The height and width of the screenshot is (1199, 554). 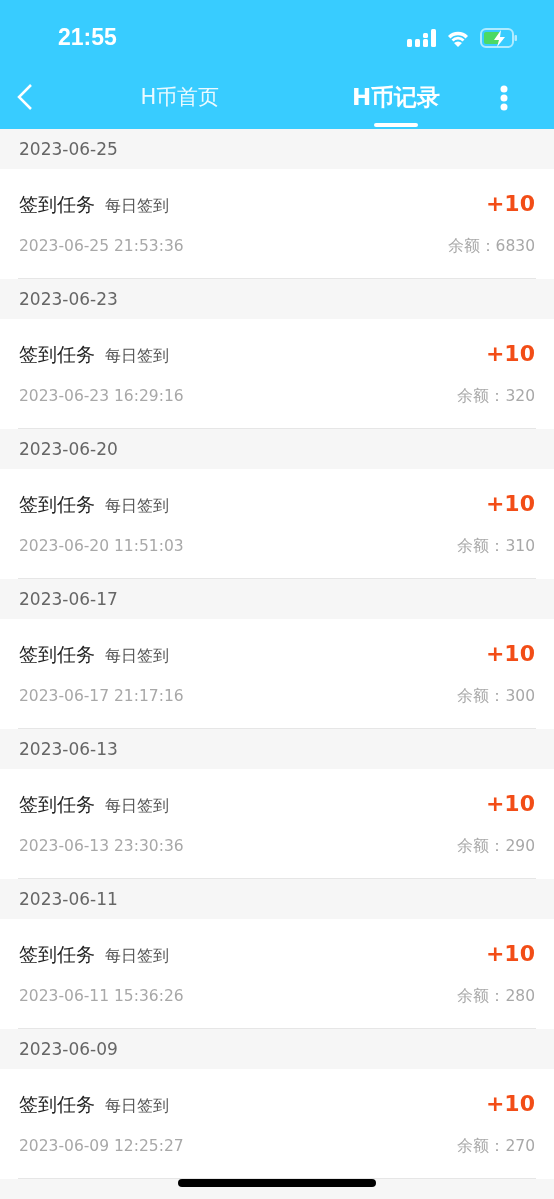 I want to click on record-time: 2023-06-09 12:25:27, so click(x=101, y=1146).